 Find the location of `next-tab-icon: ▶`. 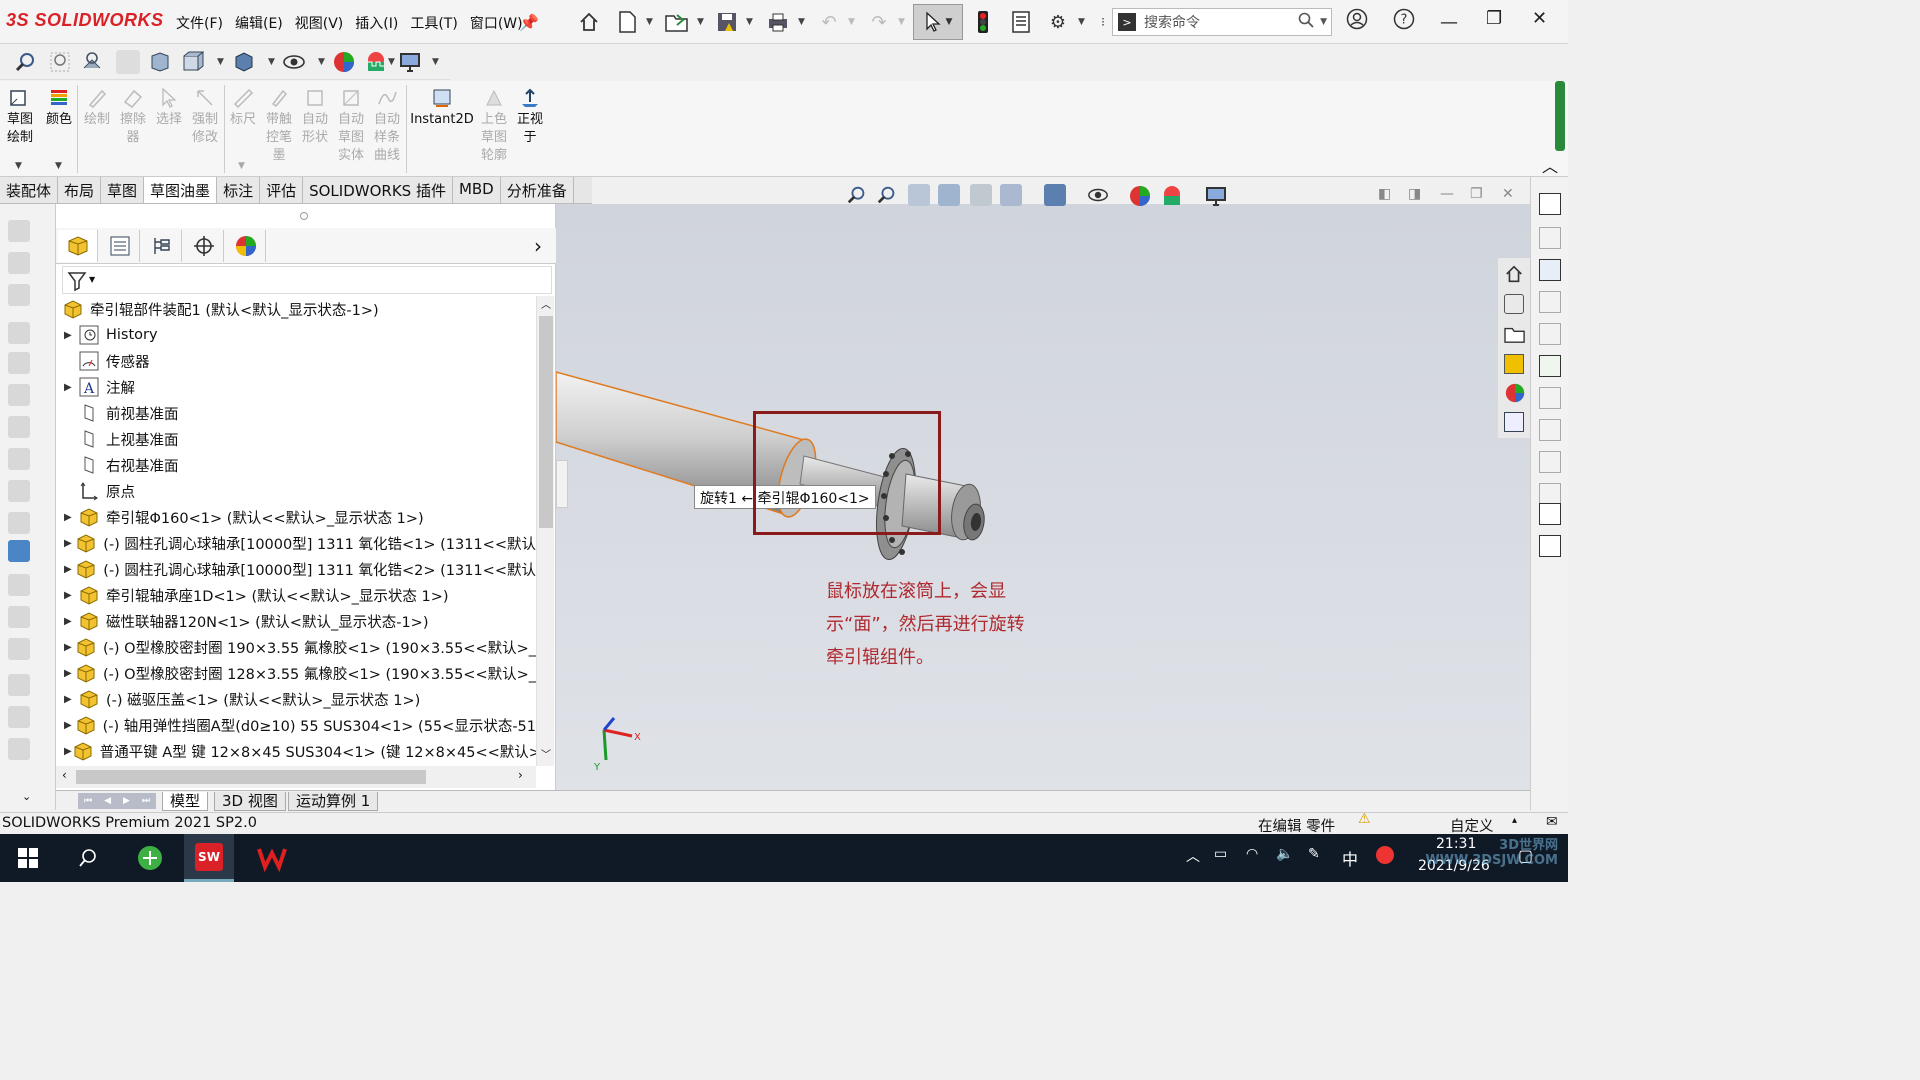

next-tab-icon: ▶ is located at coordinates (126, 801).